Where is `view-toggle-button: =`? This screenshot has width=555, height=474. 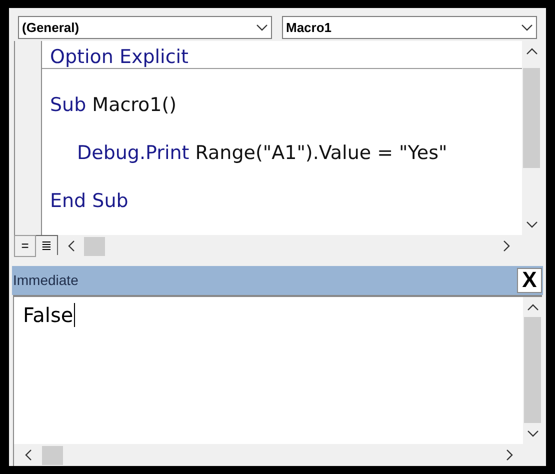
view-toggle-button: = is located at coordinates (25, 246).